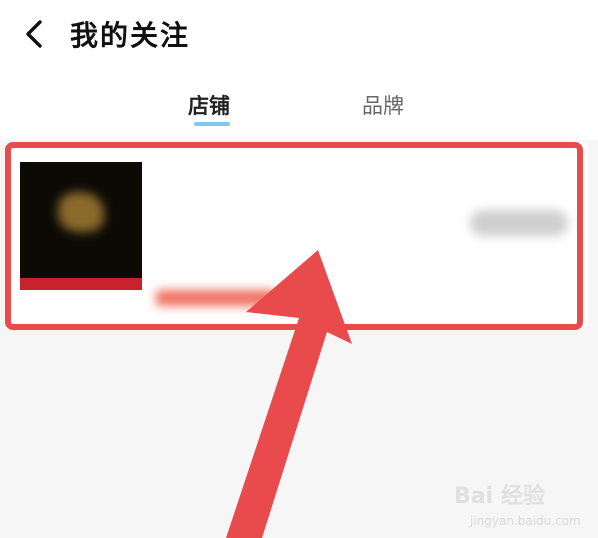 The height and width of the screenshot is (538, 598). I want to click on active-tab-indicator, so click(212, 124).